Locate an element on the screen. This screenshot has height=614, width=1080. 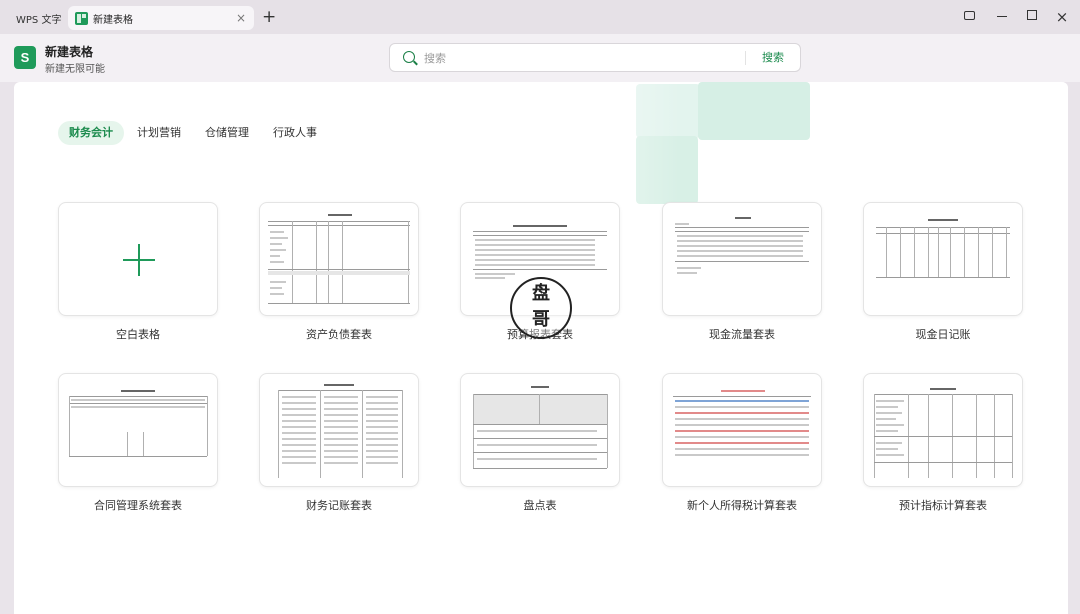
close-window-button: × is located at coordinates (1062, 18).